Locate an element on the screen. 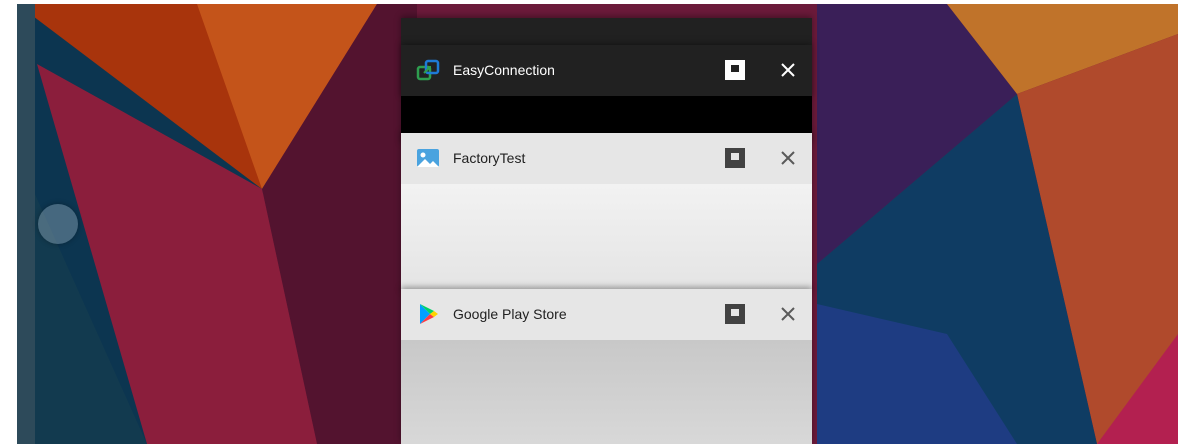 The height and width of the screenshot is (444, 1178). app-title: FactoryTest is located at coordinates (489, 158).